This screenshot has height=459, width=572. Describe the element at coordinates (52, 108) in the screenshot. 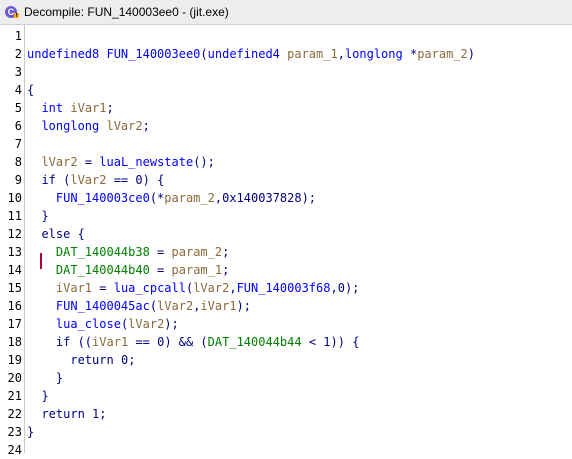

I see `code-token-type: int` at that location.